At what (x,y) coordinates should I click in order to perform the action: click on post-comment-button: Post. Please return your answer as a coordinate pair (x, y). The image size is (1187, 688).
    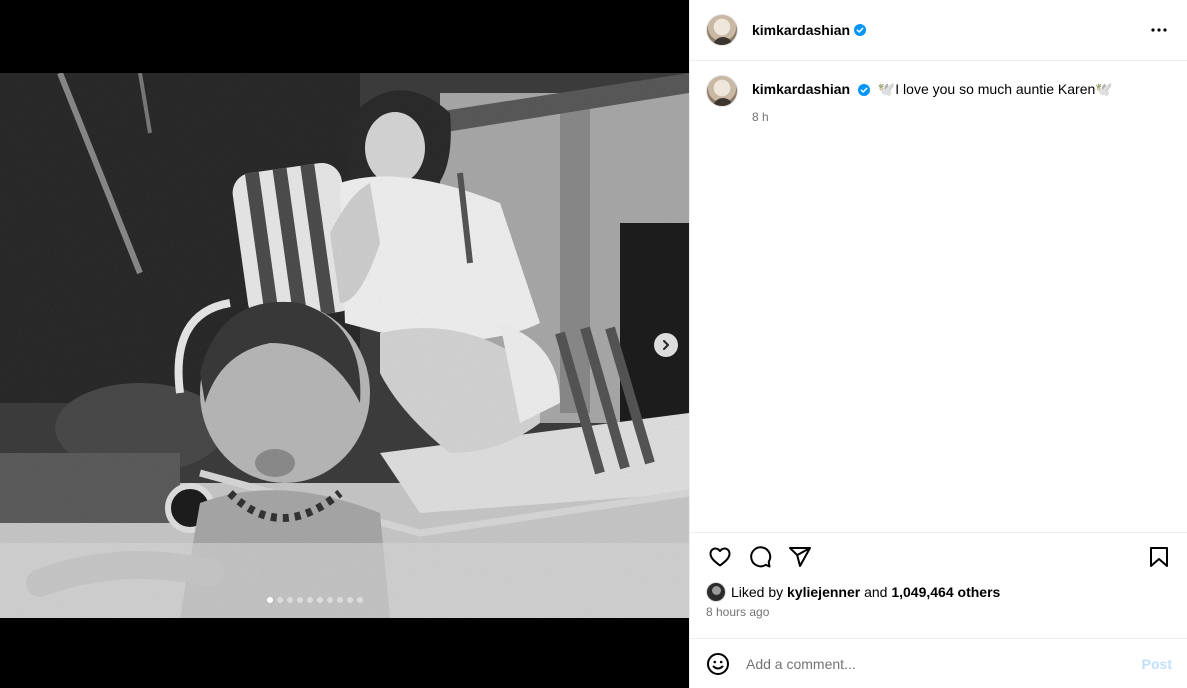
    Looking at the image, I should click on (1157, 664).